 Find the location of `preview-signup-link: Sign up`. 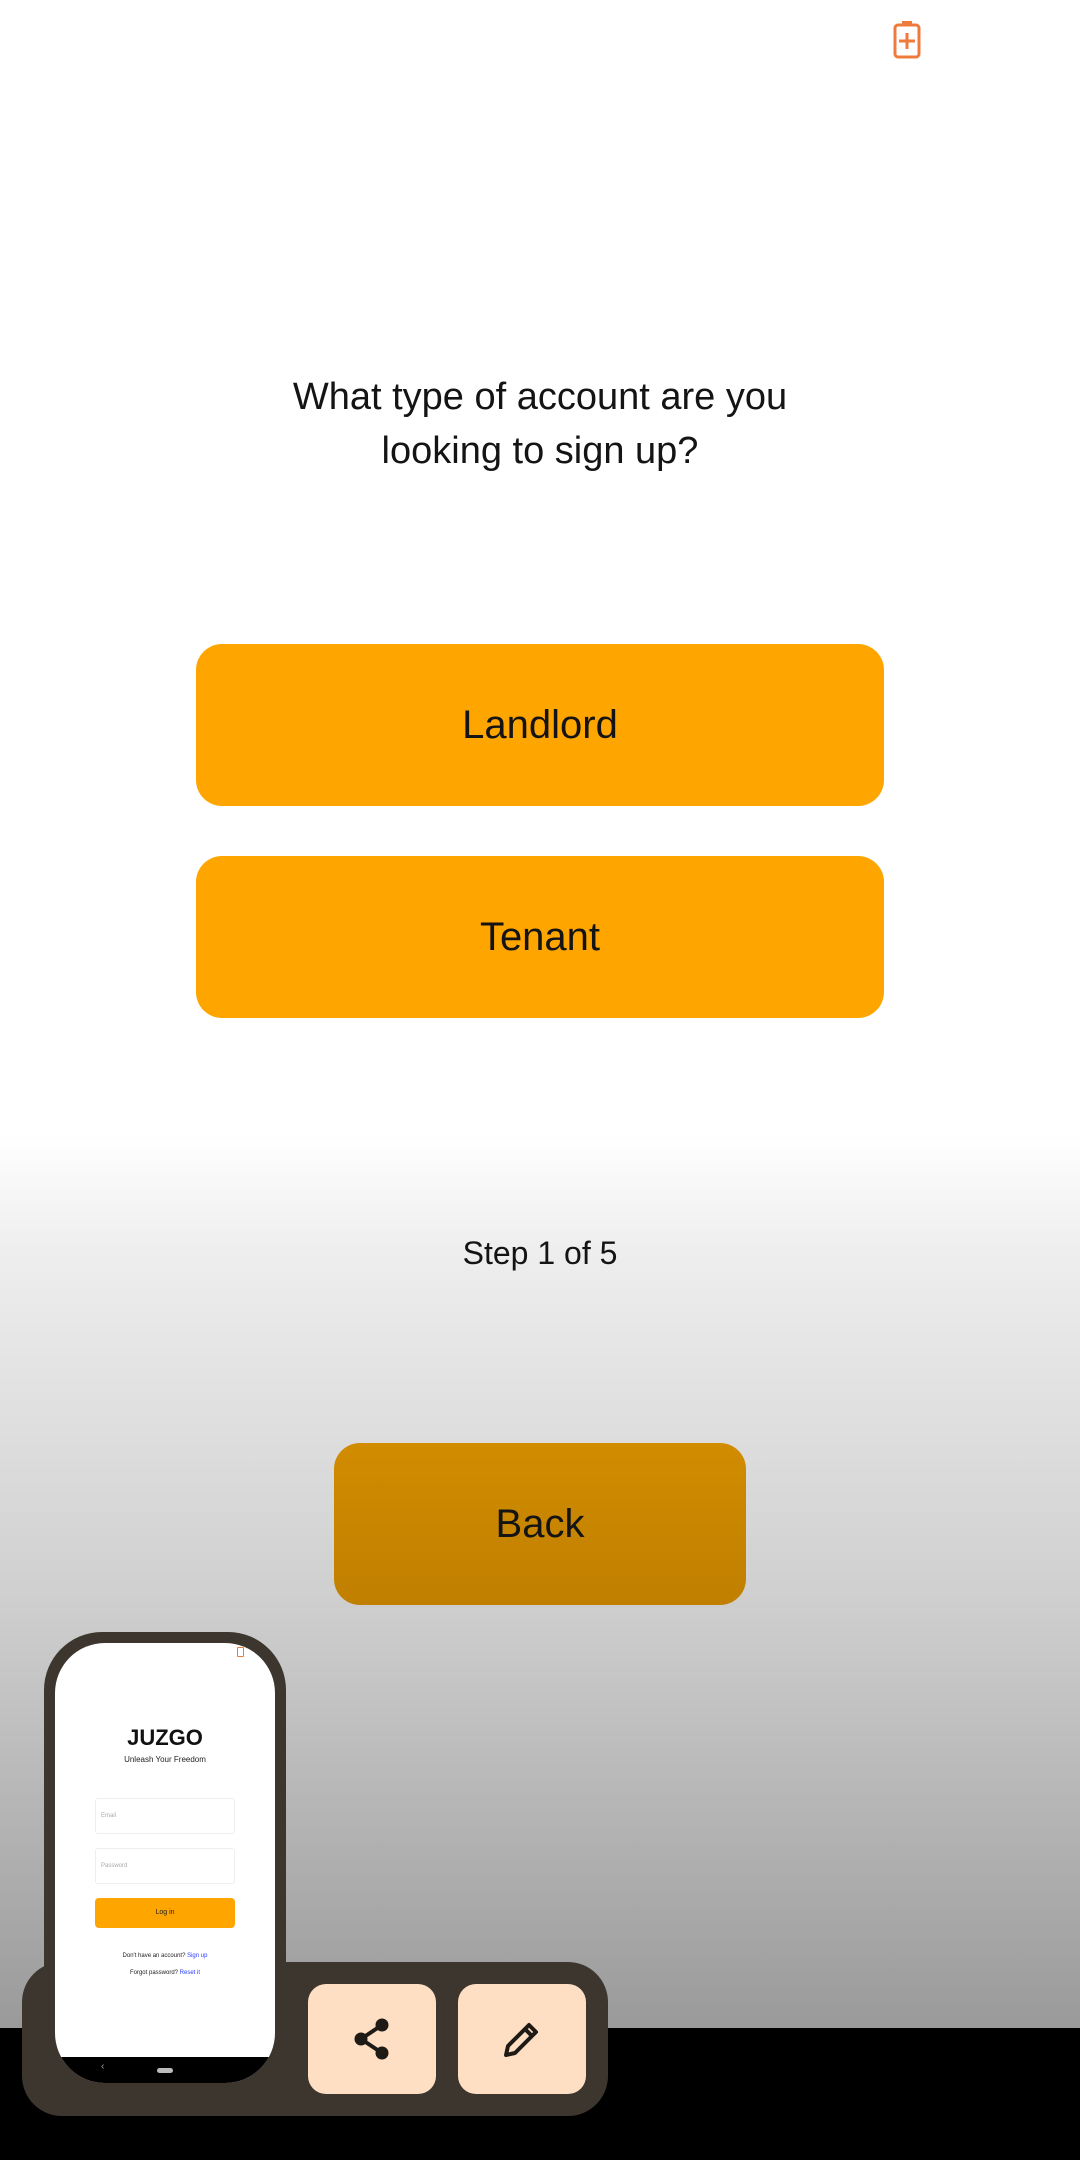

preview-signup-link: Sign up is located at coordinates (197, 1956).